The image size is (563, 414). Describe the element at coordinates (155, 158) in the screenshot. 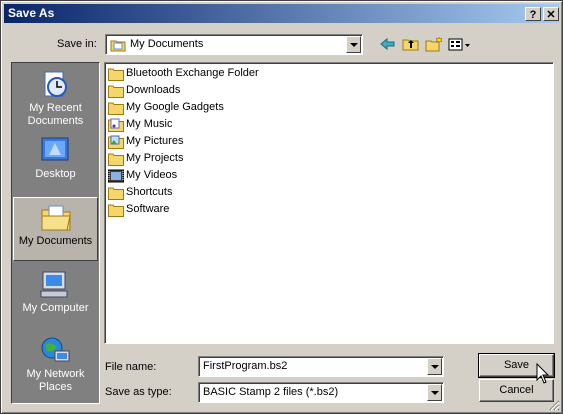

I see `file-name: My Projects` at that location.